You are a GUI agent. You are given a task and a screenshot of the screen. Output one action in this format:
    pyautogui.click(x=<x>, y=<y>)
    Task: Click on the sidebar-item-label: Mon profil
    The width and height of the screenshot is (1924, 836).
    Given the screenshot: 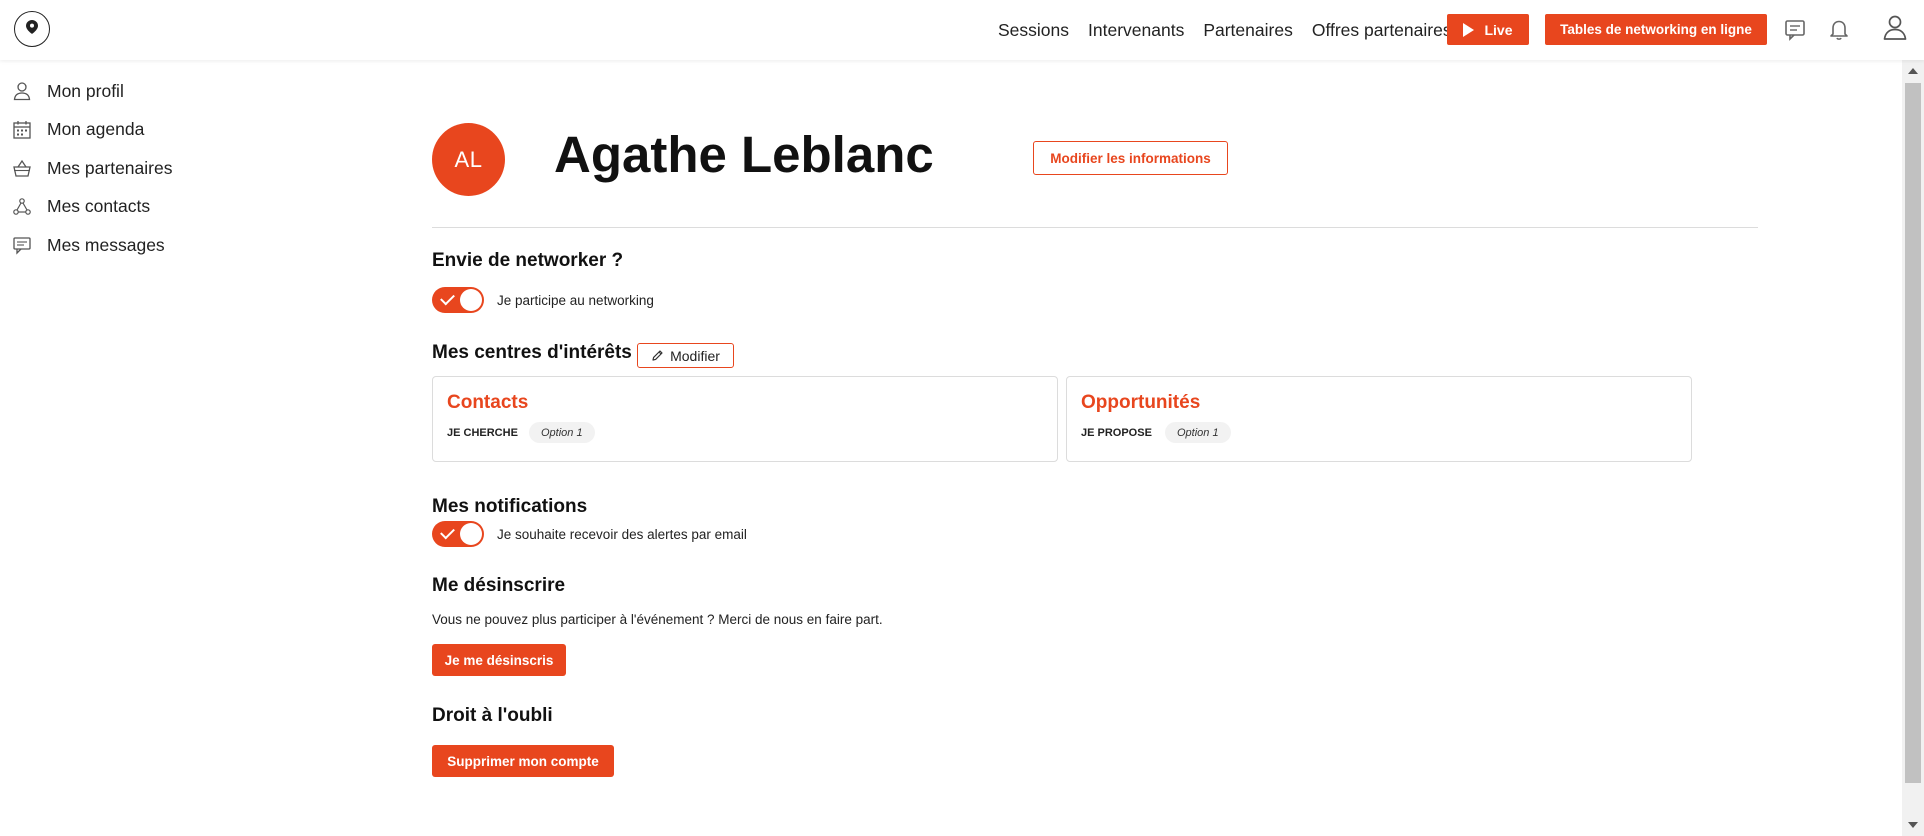 What is the action you would take?
    pyautogui.click(x=85, y=90)
    